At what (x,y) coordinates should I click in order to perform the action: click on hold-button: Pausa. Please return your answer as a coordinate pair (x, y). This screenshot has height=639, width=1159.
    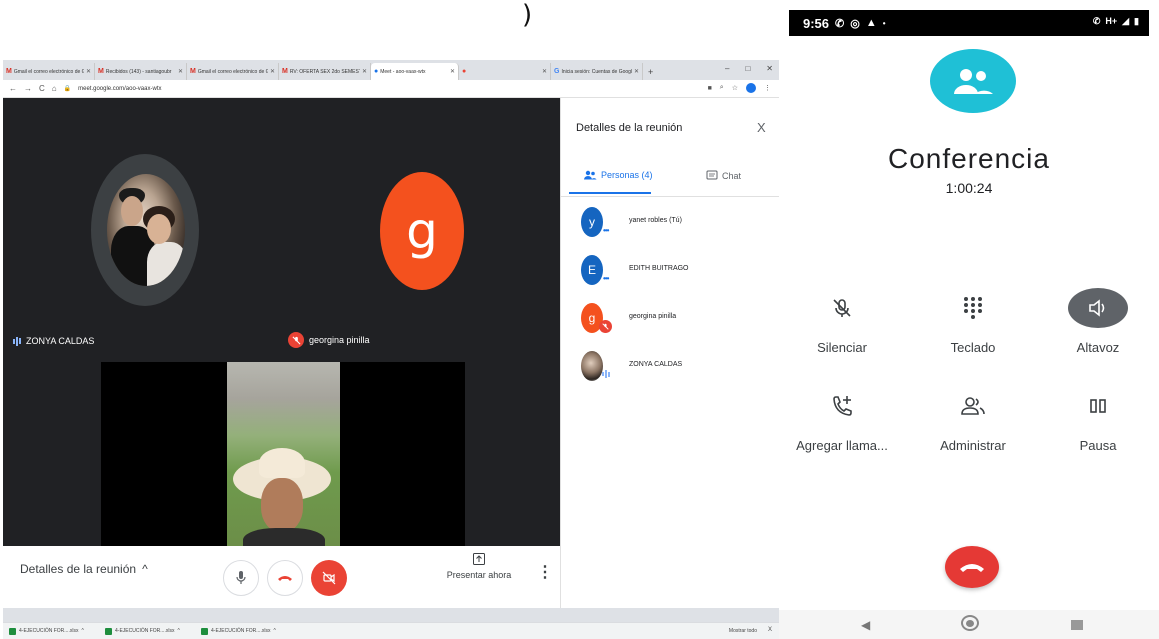
    Looking at the image, I should click on (1098, 419).